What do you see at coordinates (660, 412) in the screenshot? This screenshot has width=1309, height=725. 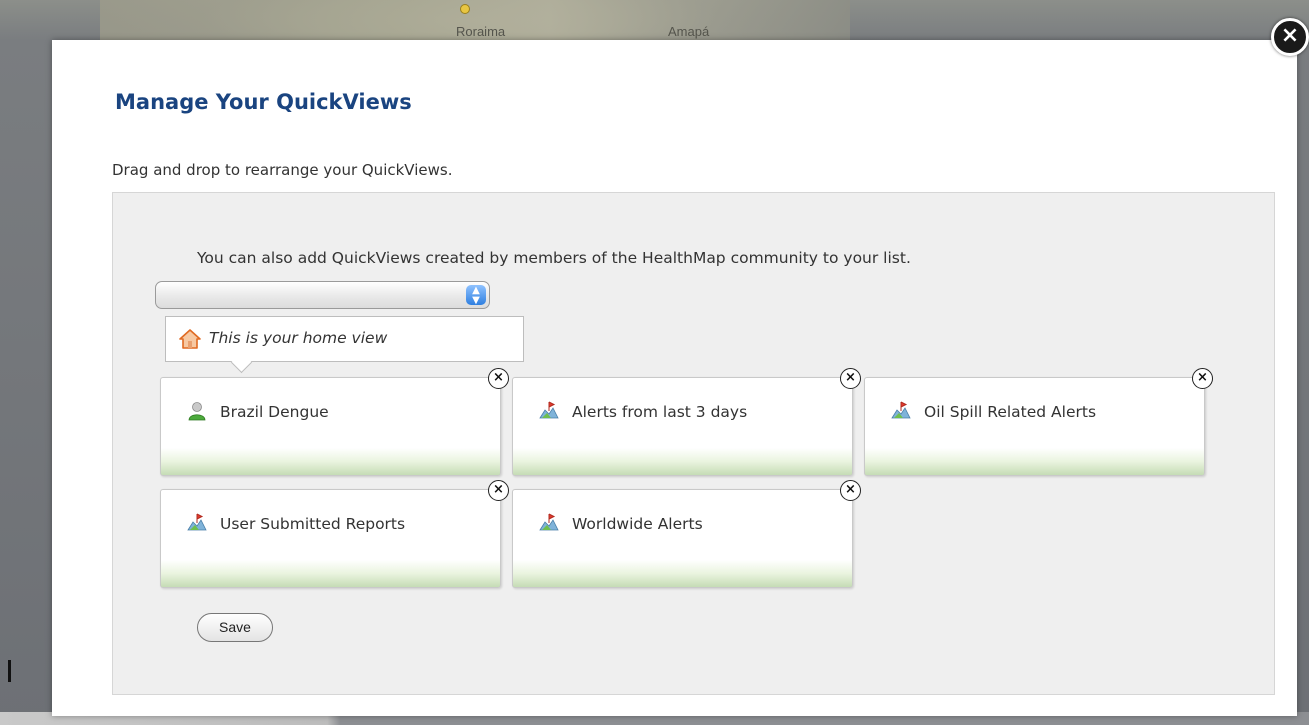 I see `quickview-label: Alerts from last 3 days` at bounding box center [660, 412].